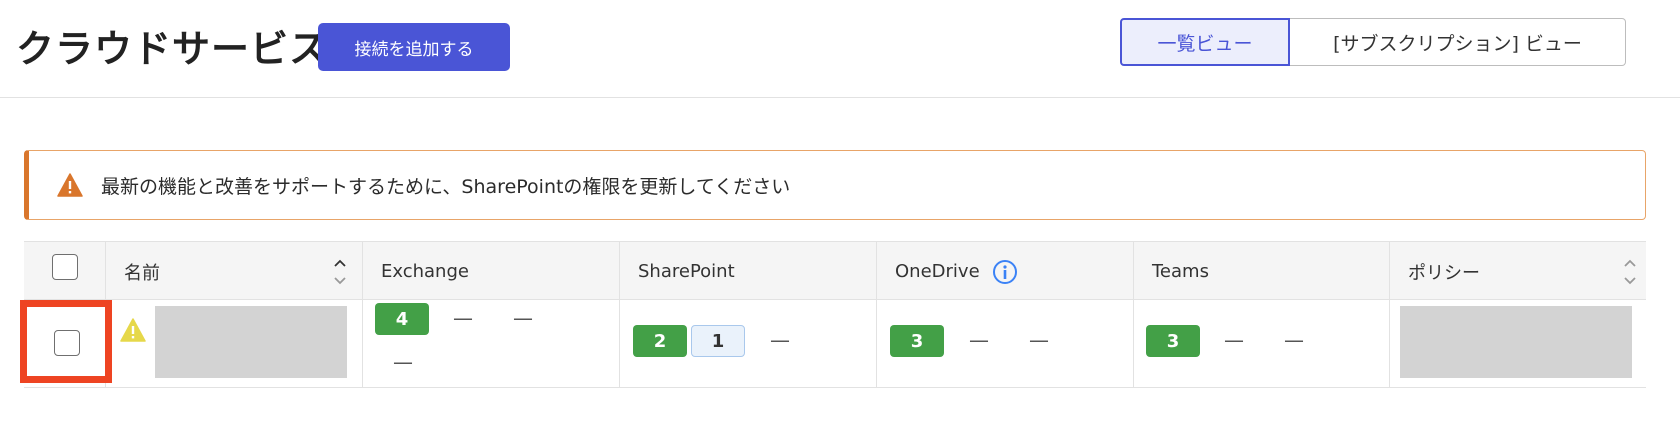  I want to click on column-policy: ポリシー, so click(1518, 271).